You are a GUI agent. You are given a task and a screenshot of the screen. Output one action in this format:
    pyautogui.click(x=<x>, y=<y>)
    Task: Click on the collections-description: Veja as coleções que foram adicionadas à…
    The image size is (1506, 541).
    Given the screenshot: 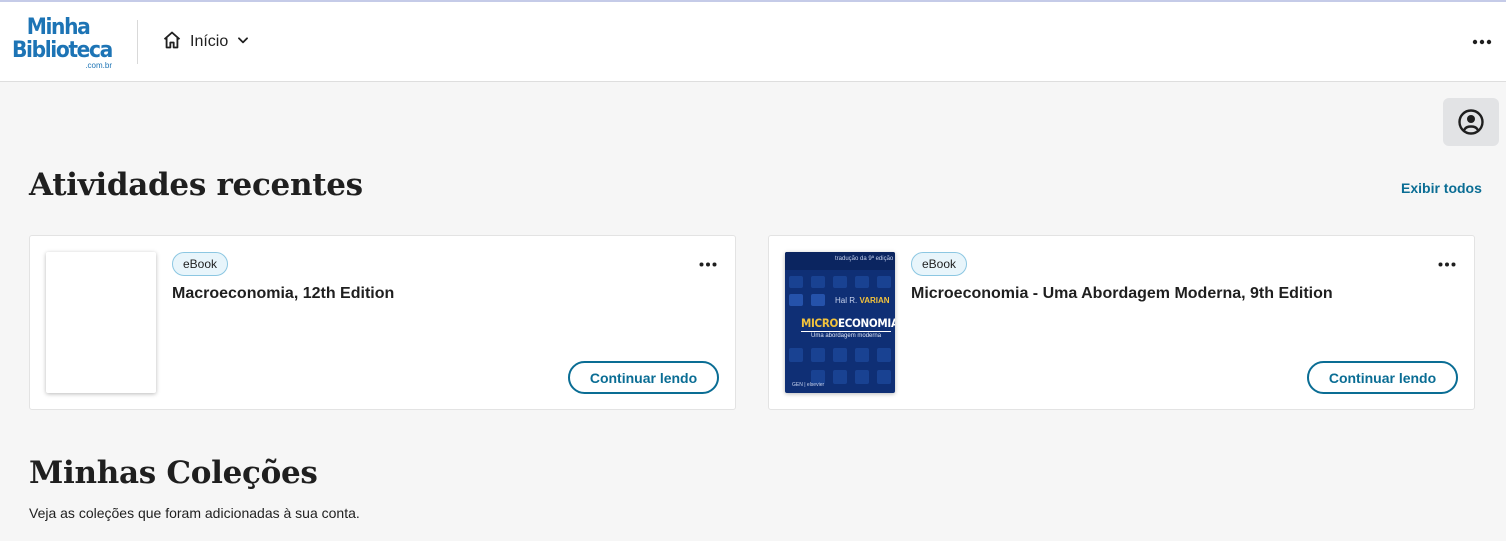 What is the action you would take?
    pyautogui.click(x=194, y=513)
    